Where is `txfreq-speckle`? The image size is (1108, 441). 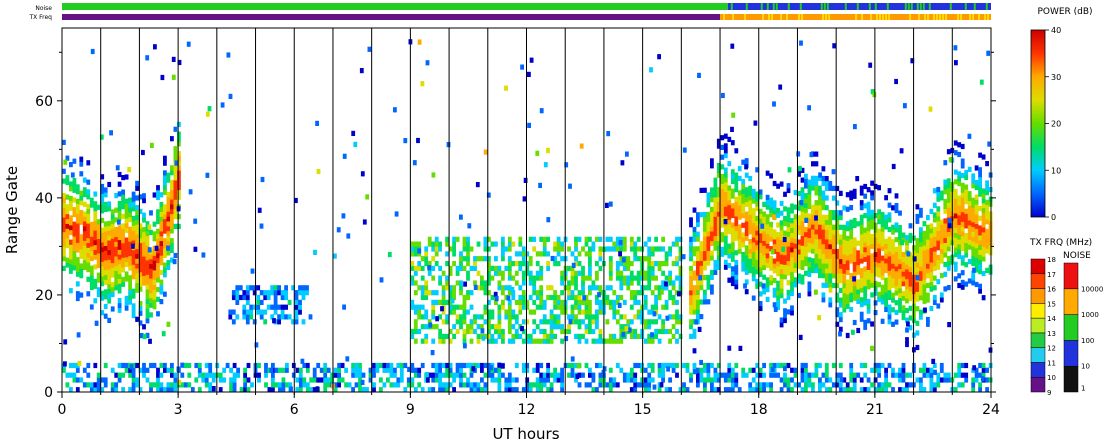 txfreq-speckle is located at coordinates (826, 17).